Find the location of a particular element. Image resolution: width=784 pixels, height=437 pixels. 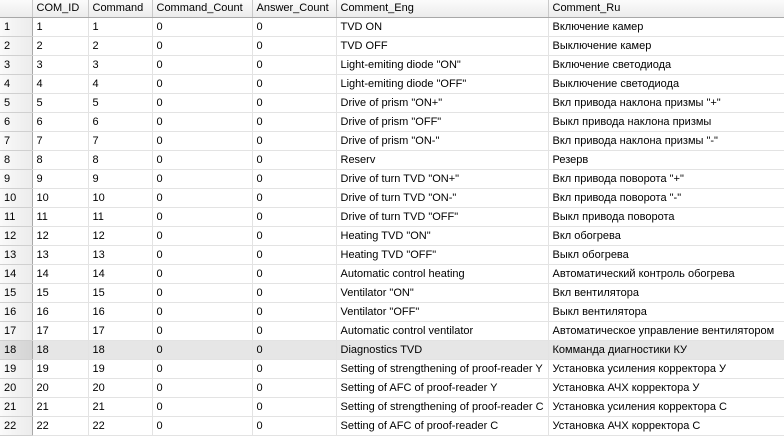

cell-comment-eng: Drive of turn TVD "ON-" is located at coordinates (442, 198).